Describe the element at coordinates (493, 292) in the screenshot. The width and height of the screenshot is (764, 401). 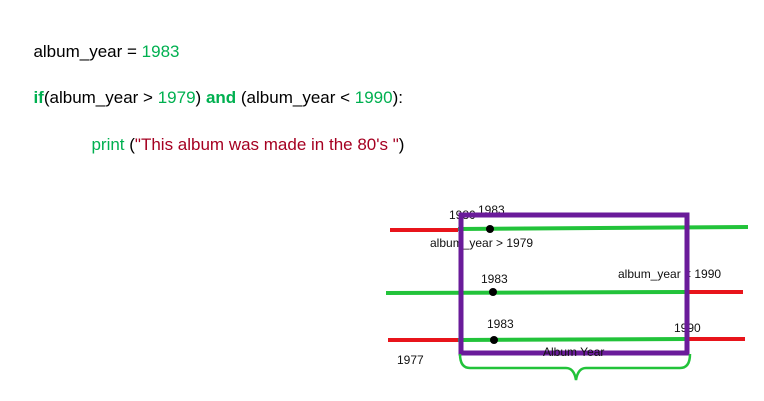
I see `row2-point` at that location.